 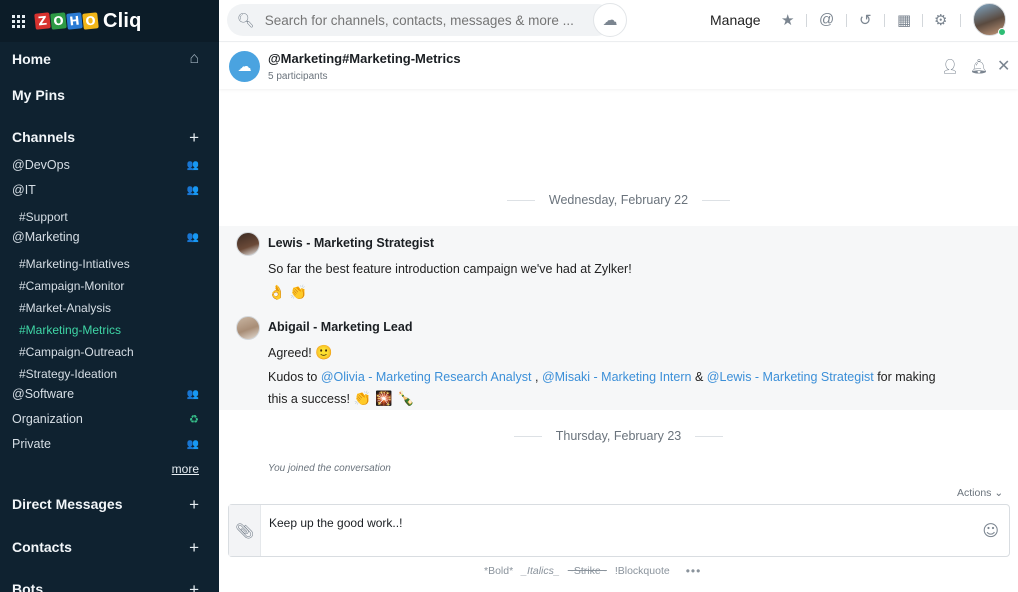 What do you see at coordinates (950, 66) in the screenshot?
I see `add-participant-icon: 👤︎` at bounding box center [950, 66].